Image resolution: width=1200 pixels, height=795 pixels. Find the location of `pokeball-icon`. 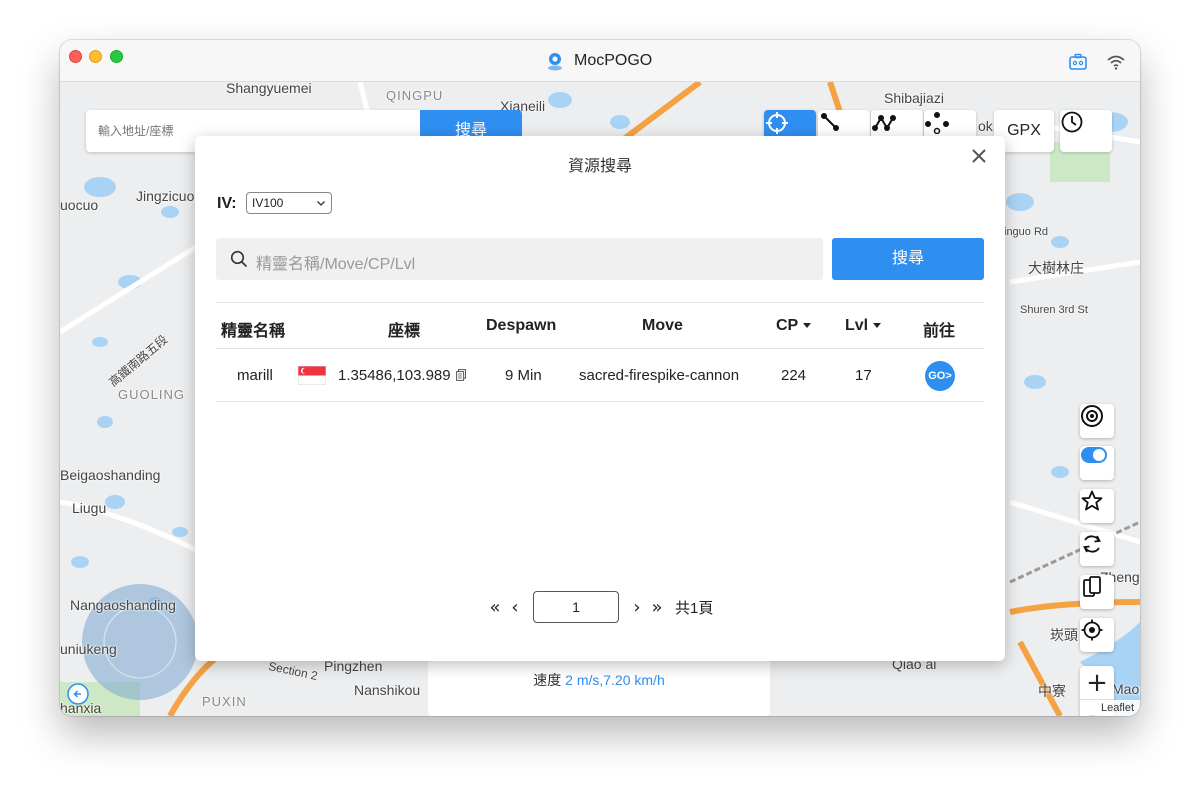

pokeball-icon is located at coordinates (1092, 416).